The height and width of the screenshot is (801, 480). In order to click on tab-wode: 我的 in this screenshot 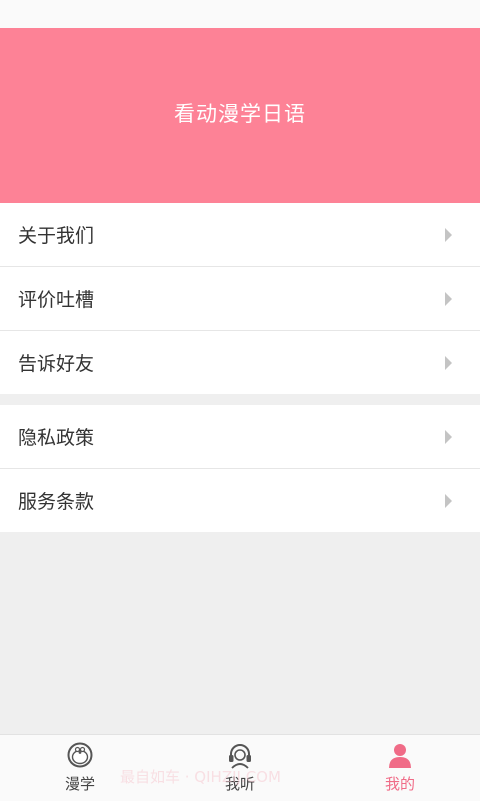, I will do `click(400, 768)`.